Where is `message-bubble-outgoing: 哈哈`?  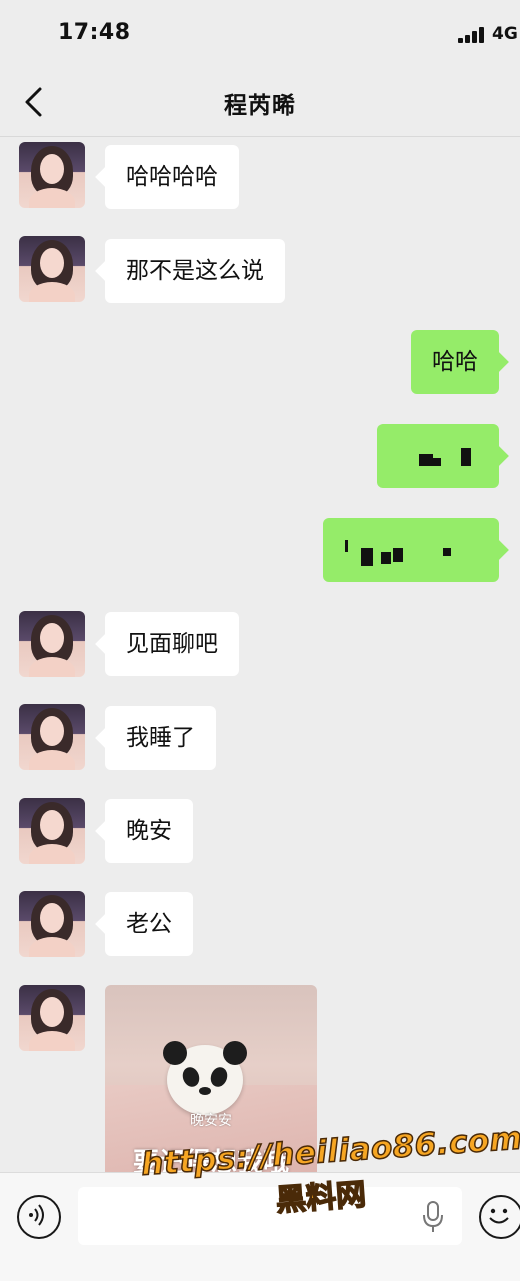
message-bubble-outgoing: 哈哈 is located at coordinates (455, 362).